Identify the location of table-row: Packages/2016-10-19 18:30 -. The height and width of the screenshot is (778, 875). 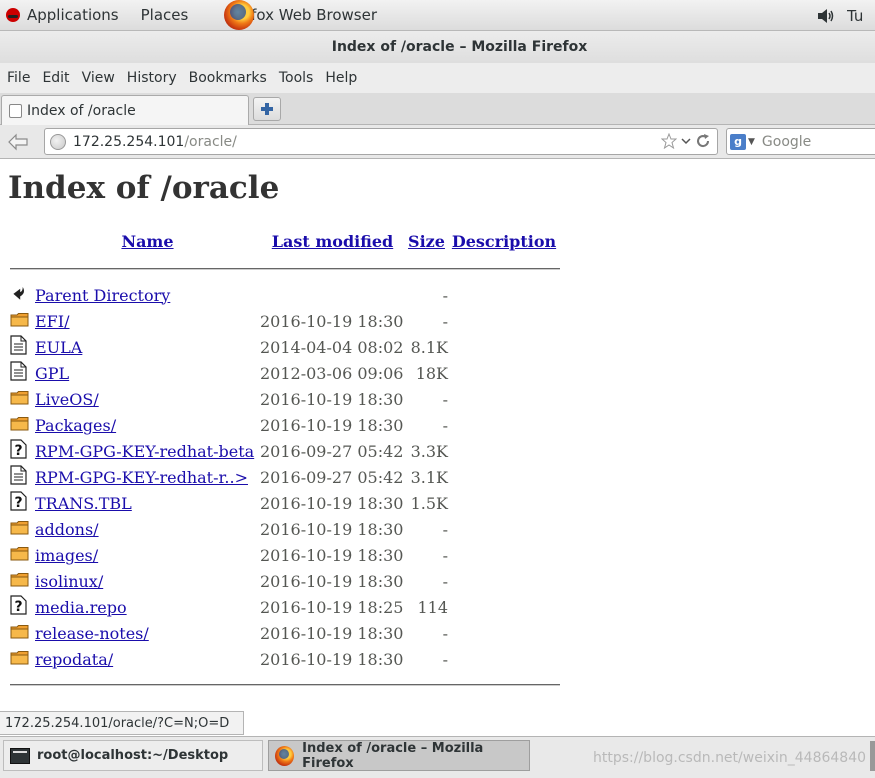
(285, 425).